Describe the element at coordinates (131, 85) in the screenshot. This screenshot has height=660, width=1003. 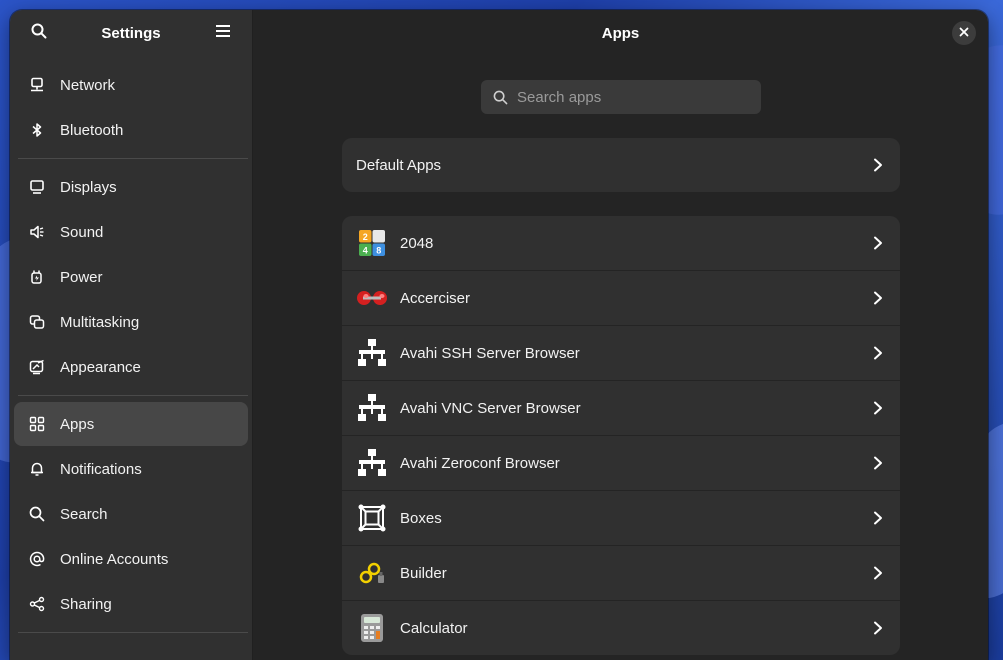
I see `sidebar-item-network: Network` at that location.